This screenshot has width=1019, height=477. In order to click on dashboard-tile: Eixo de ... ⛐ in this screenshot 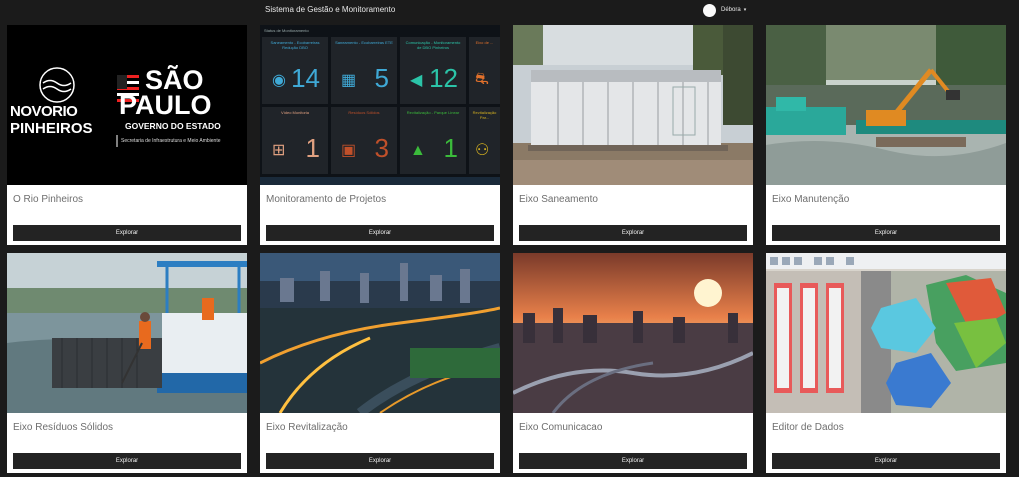, I will do `click(484, 70)`.